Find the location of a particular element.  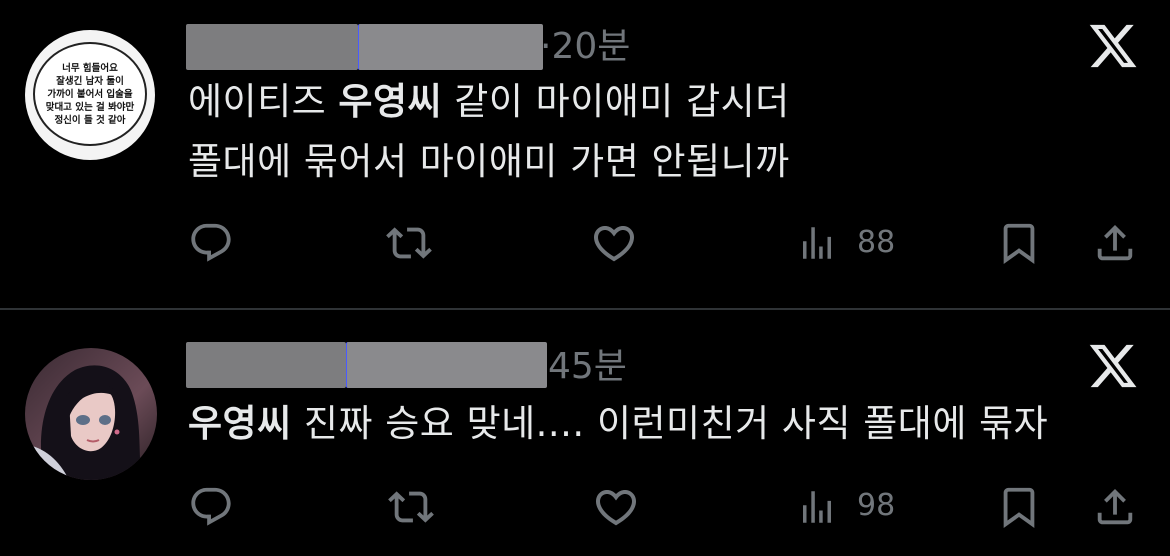

anime-girl-avatar-image is located at coordinates (91, 414).